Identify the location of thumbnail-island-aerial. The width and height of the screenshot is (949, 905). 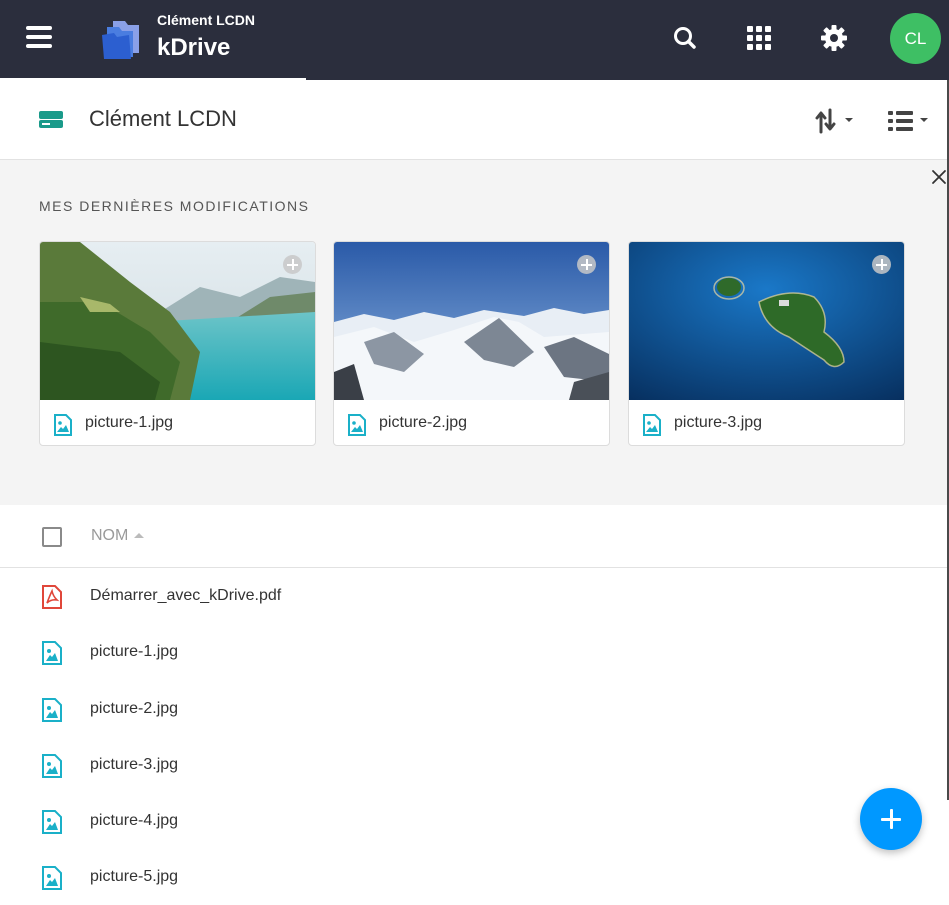
(766, 321).